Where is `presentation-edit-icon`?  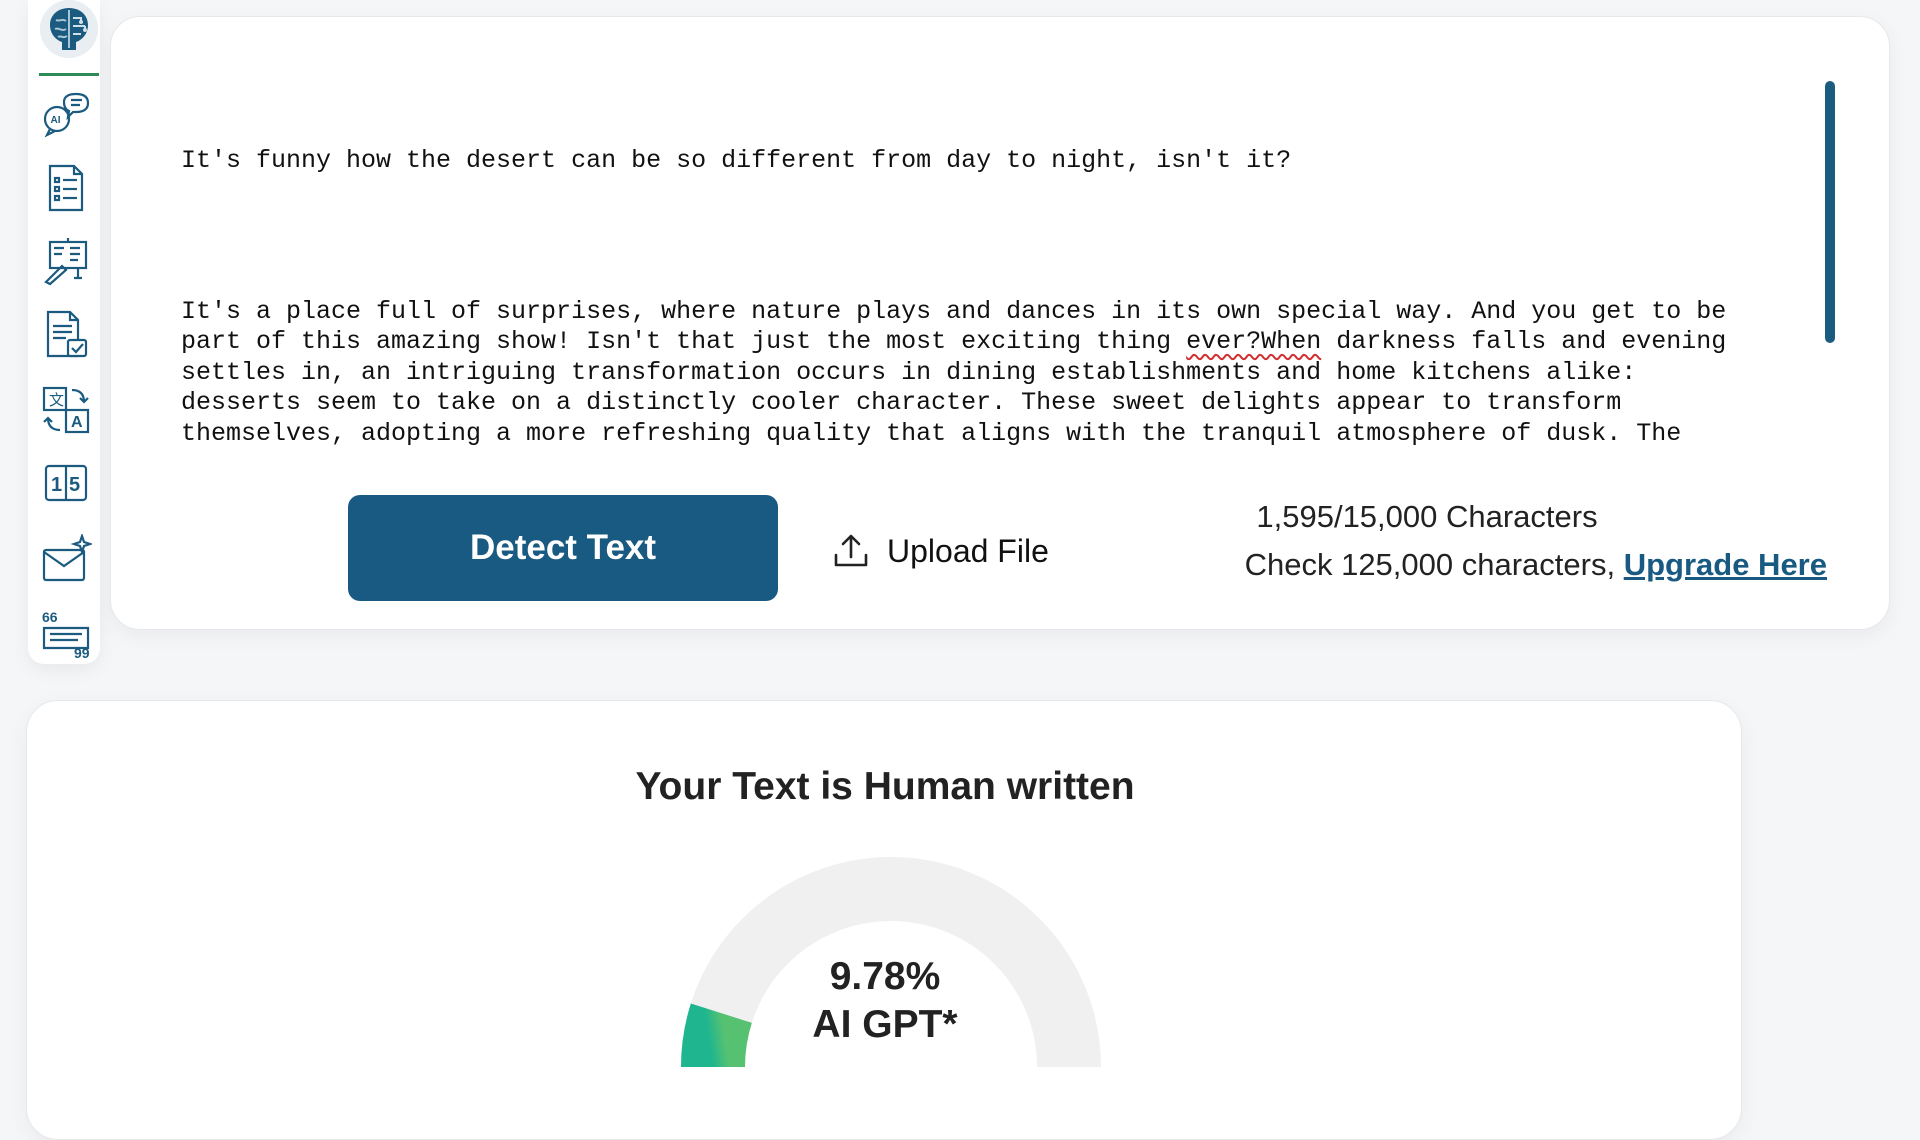
presentation-edit-icon is located at coordinates (66, 260).